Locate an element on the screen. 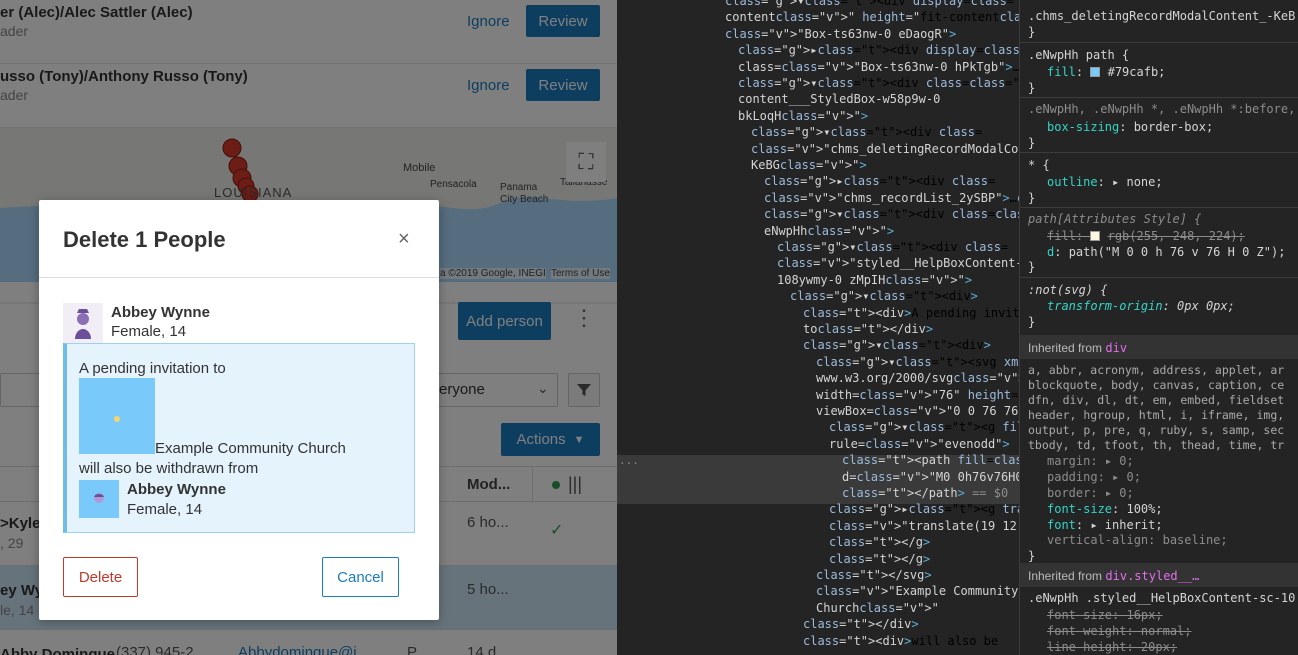 The height and width of the screenshot is (655, 1298). dom-node-line: bkLoqHclass="v">"> is located at coordinates (803, 116).